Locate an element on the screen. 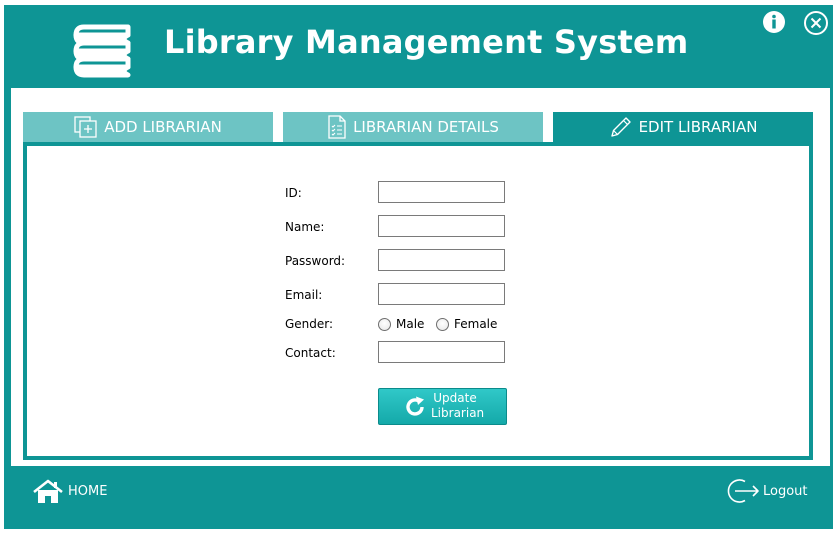 The height and width of the screenshot is (533, 839). update-button-label: Update Librarian is located at coordinates (458, 406).